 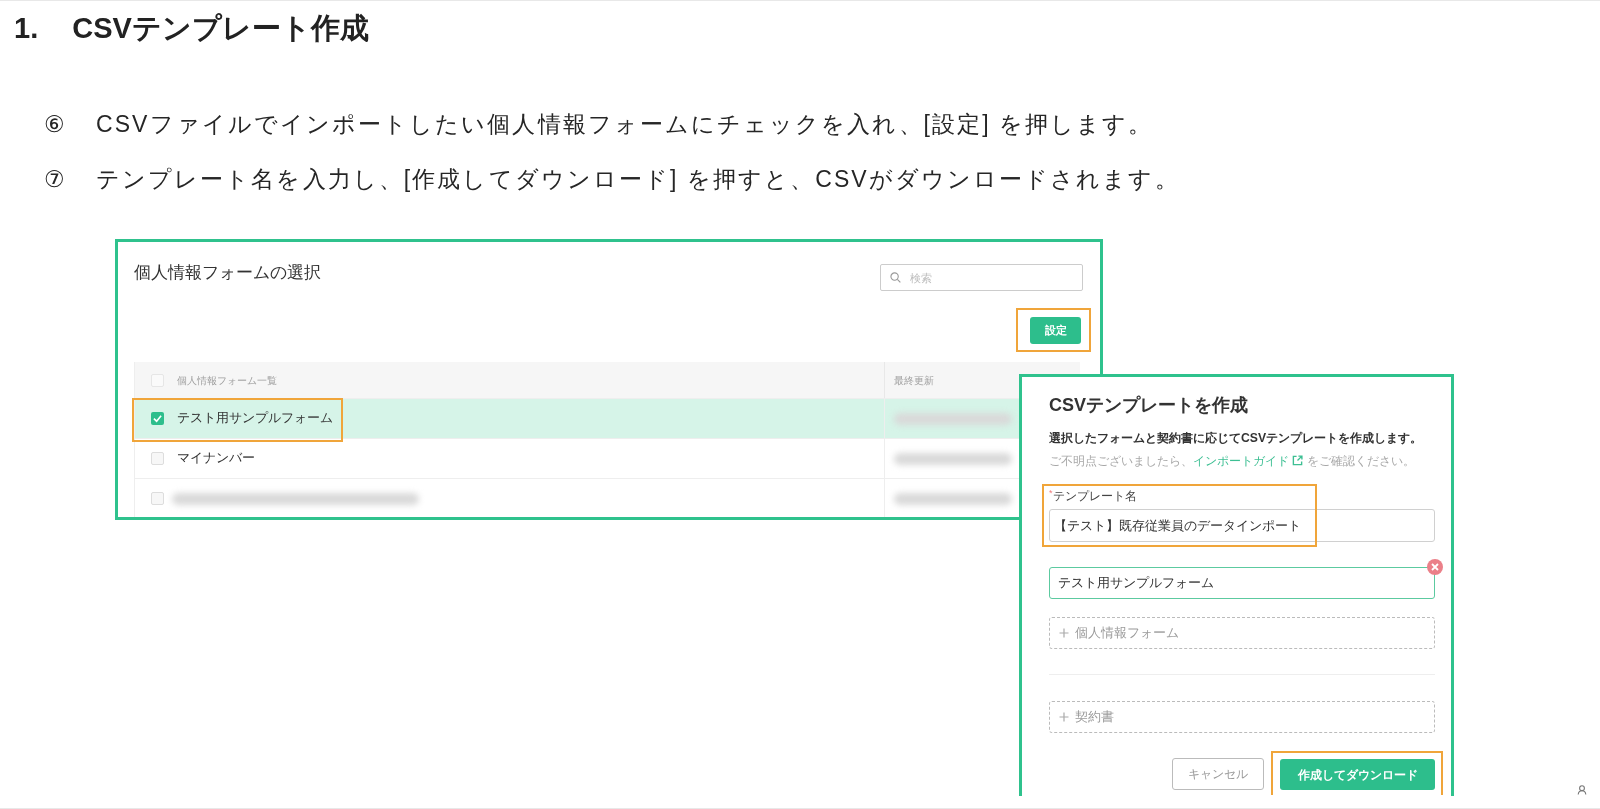 I want to click on external-link-icon, so click(x=1297, y=460).